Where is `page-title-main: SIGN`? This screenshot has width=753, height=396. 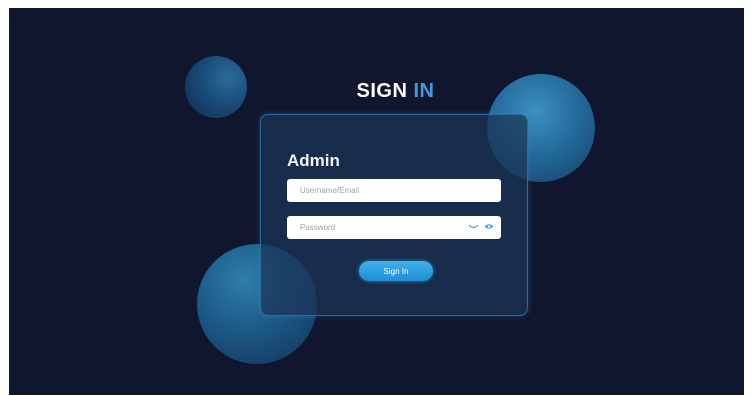
page-title-main: SIGN is located at coordinates (382, 91).